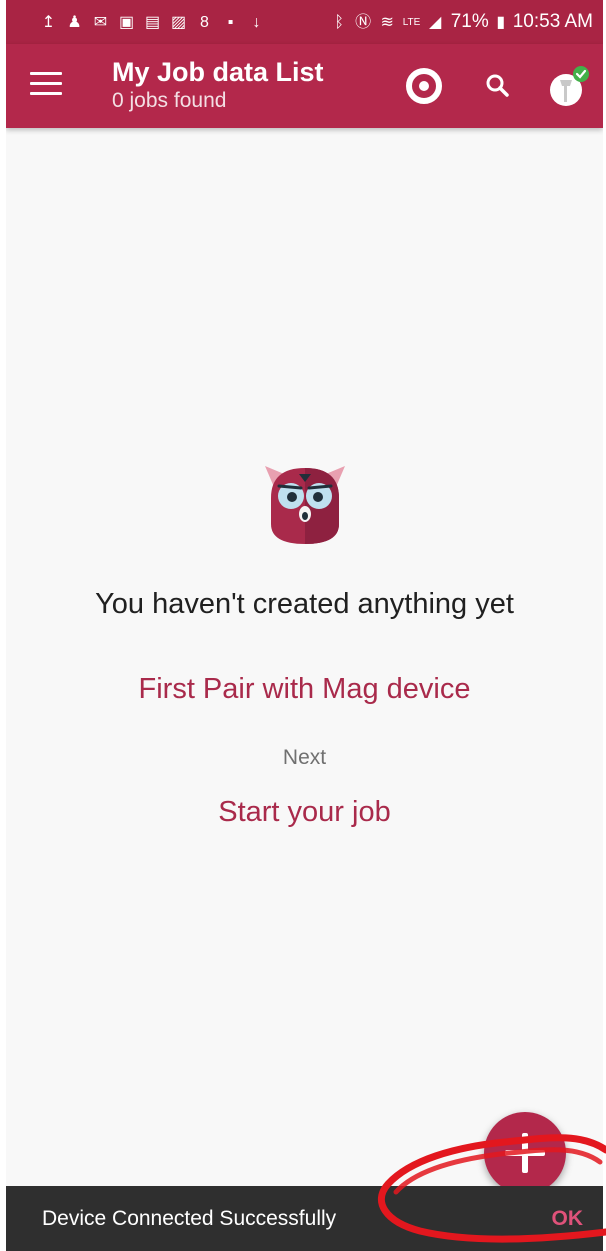 The image size is (606, 1251). I want to click on page-title: My Job data List, so click(218, 72).